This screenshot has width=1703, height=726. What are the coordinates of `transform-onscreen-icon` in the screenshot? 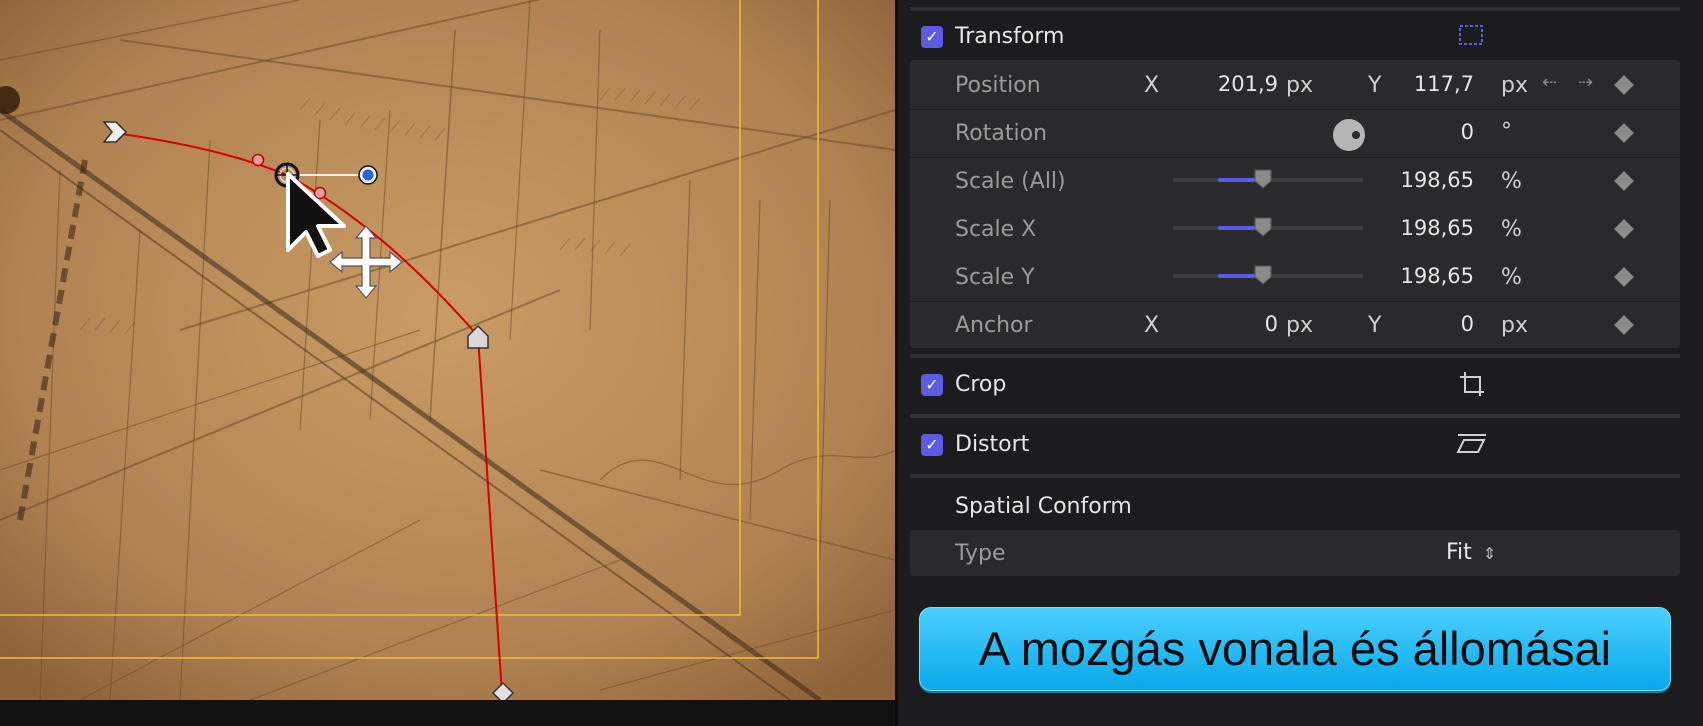 It's located at (1471, 35).